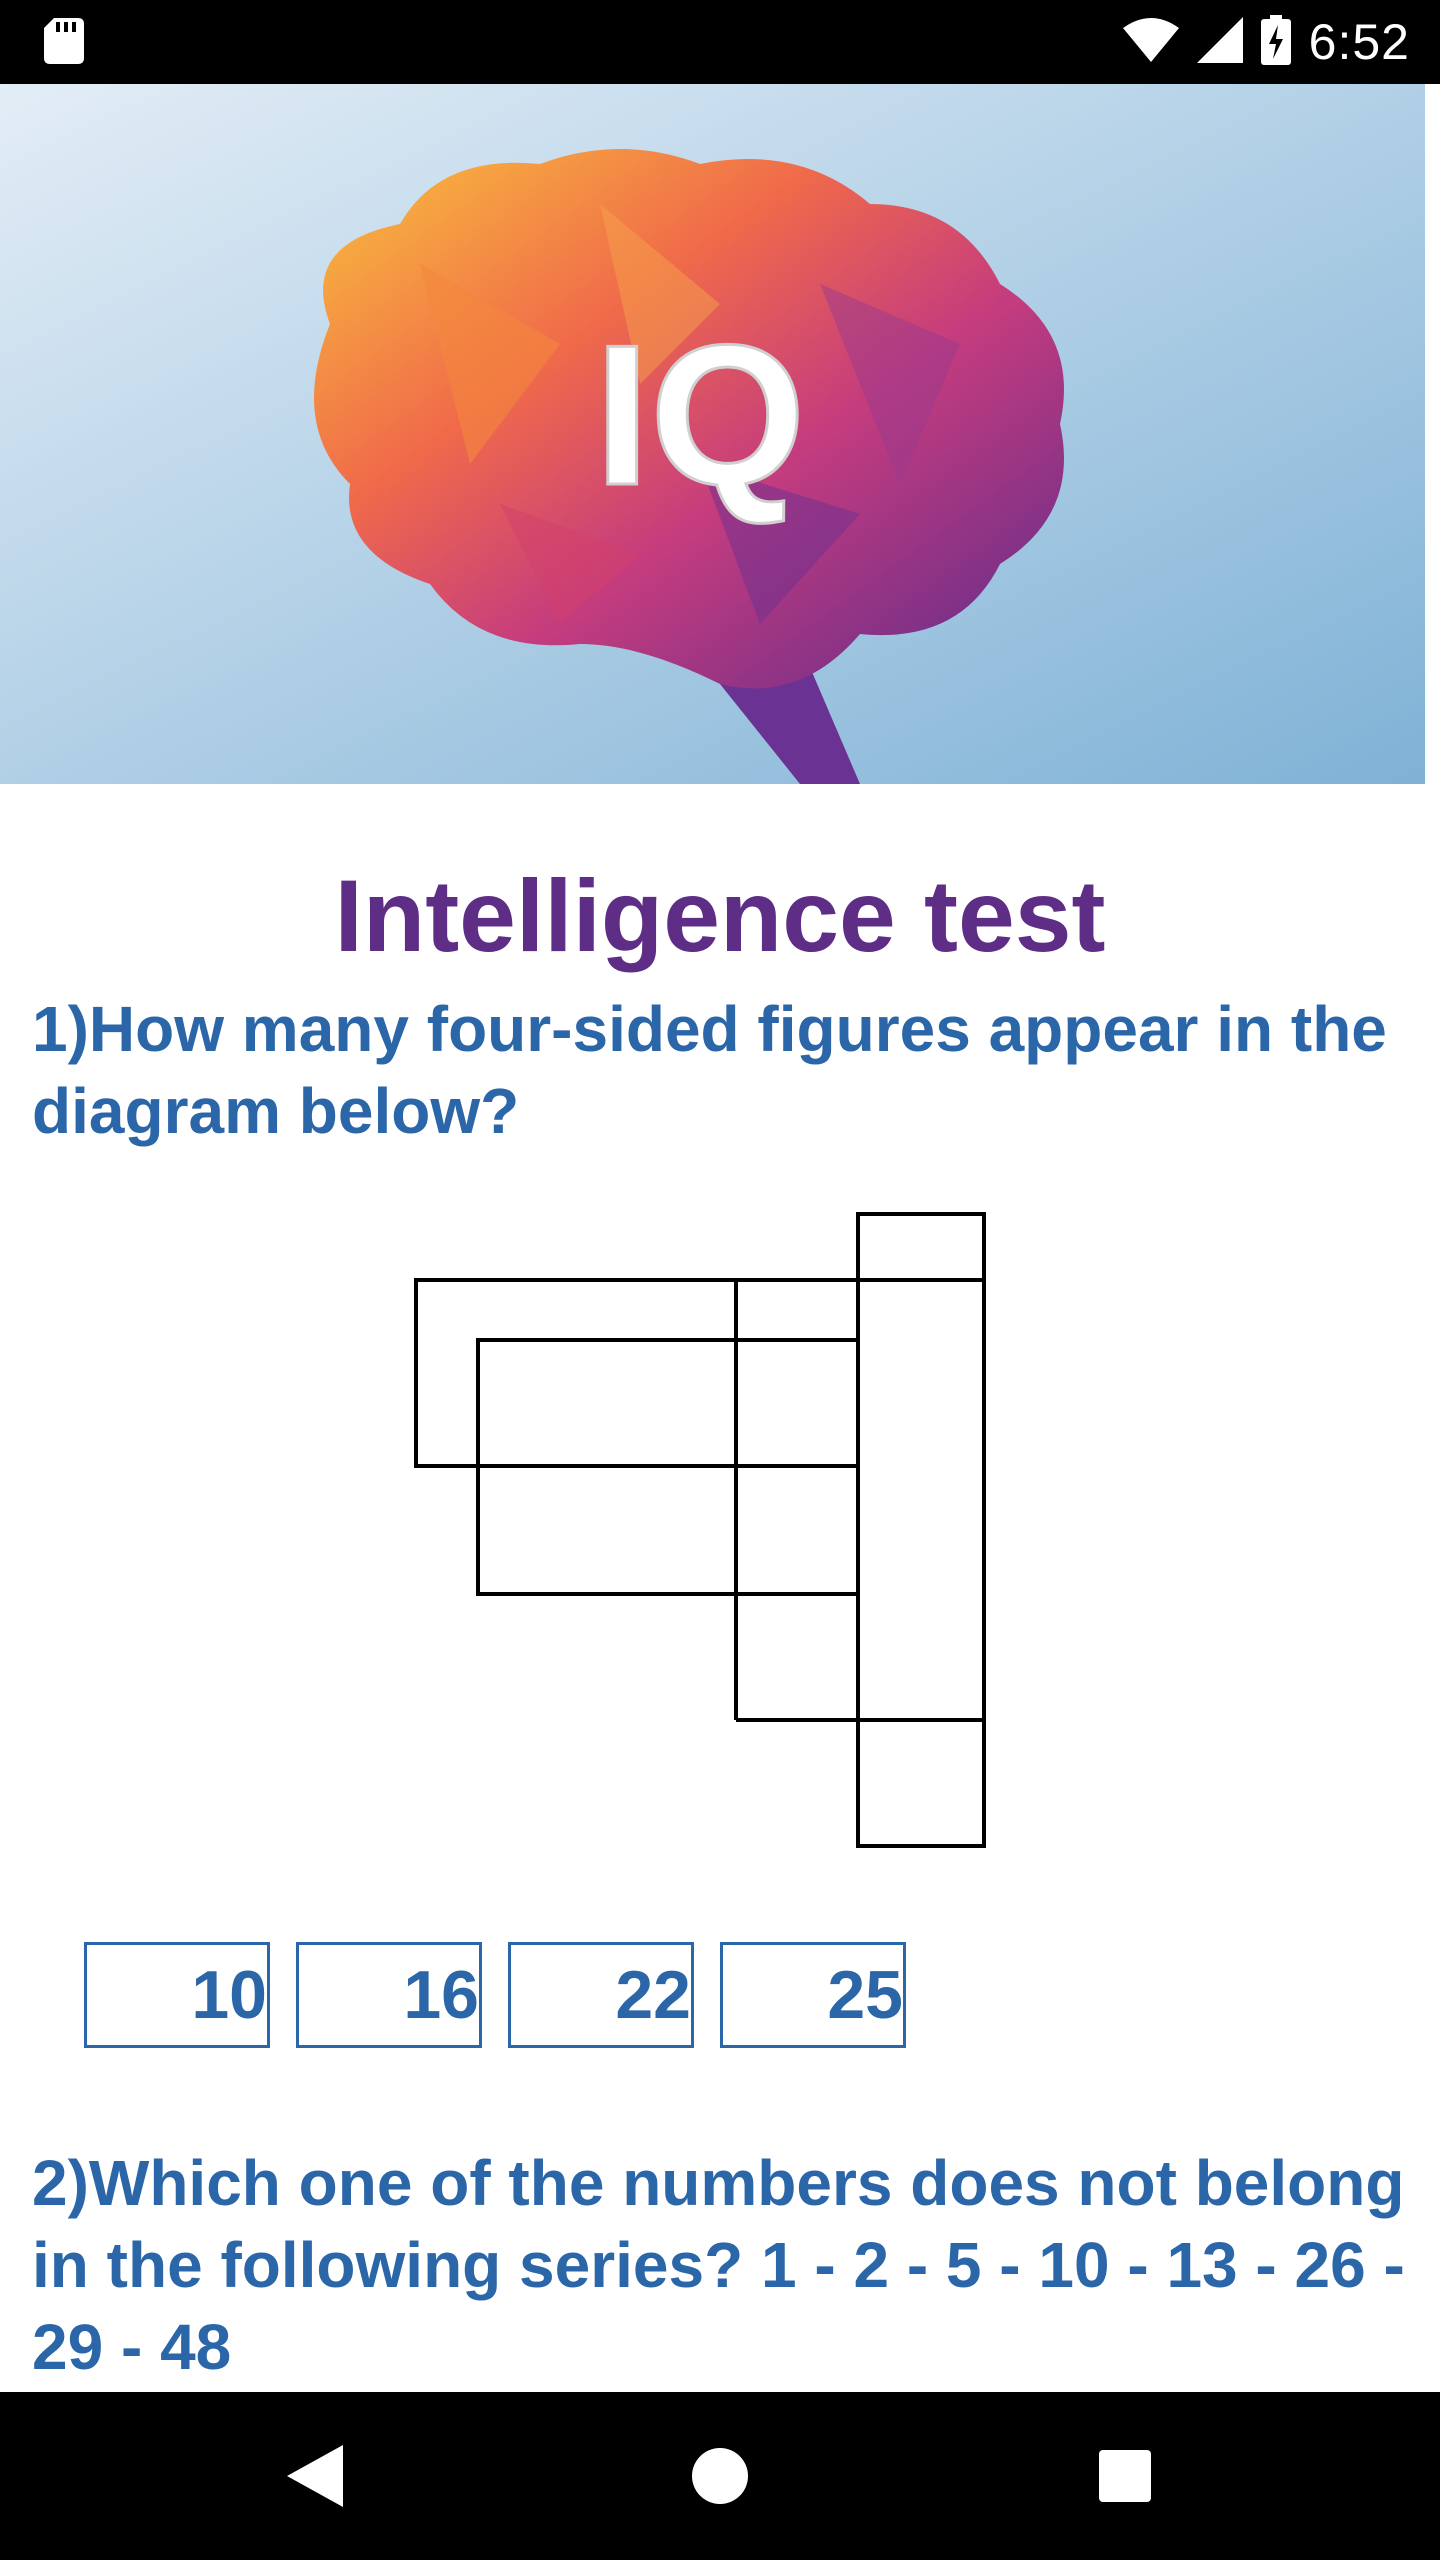 The image size is (1440, 2560). What do you see at coordinates (64, 43) in the screenshot?
I see `sd-card-icon` at bounding box center [64, 43].